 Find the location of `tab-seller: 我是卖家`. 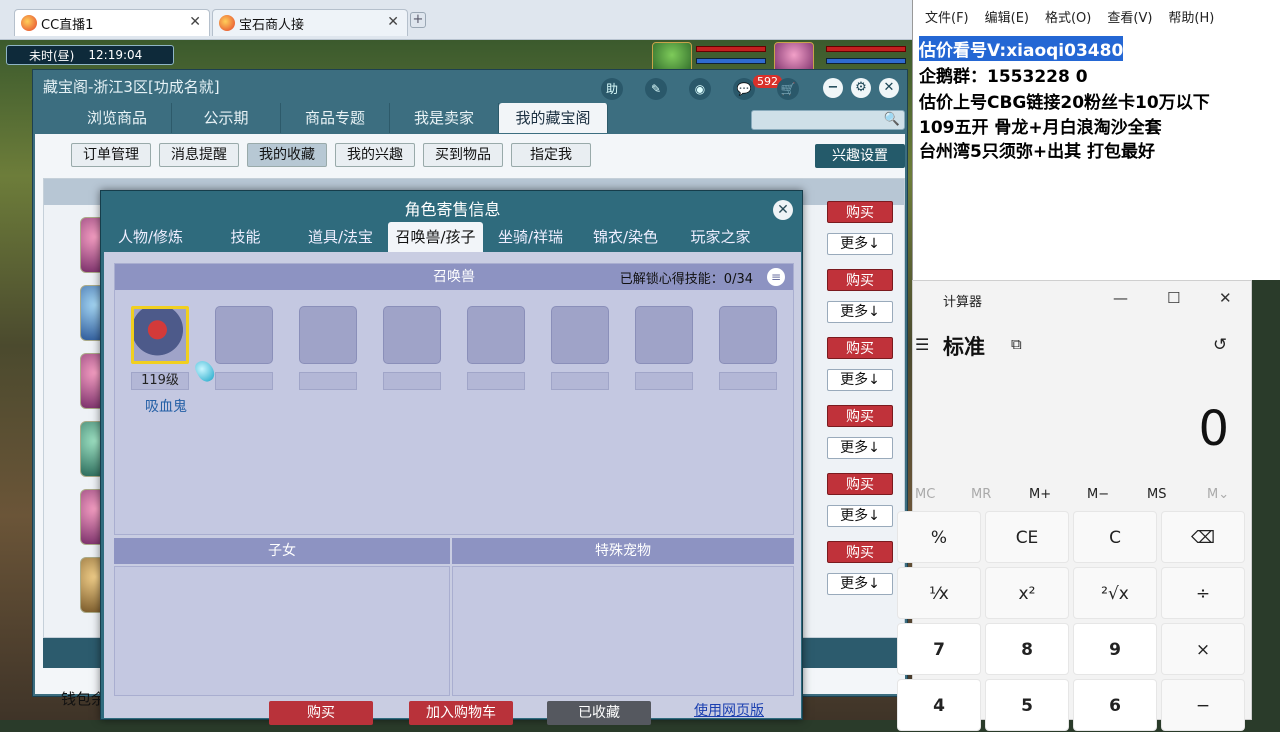

tab-seller: 我是卖家 is located at coordinates (444, 118).